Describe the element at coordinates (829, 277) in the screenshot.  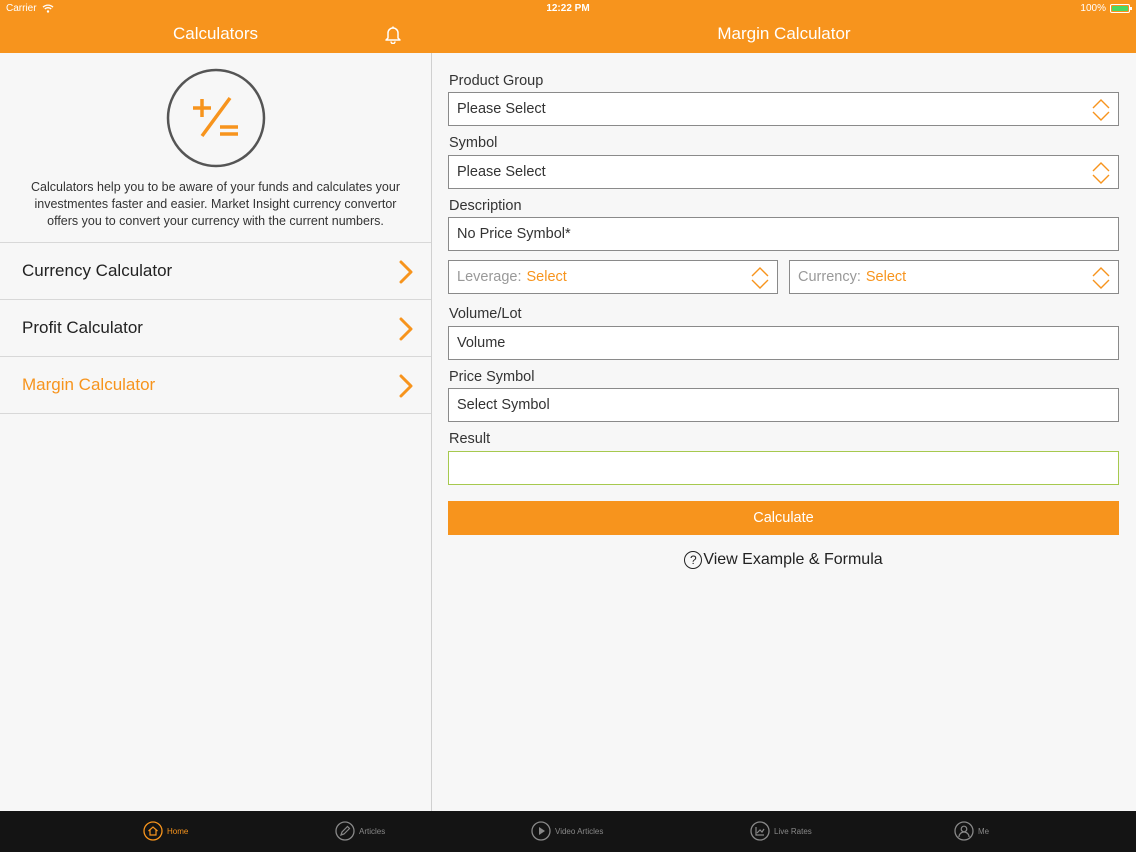
I see `currency-label: Currency:` at that location.